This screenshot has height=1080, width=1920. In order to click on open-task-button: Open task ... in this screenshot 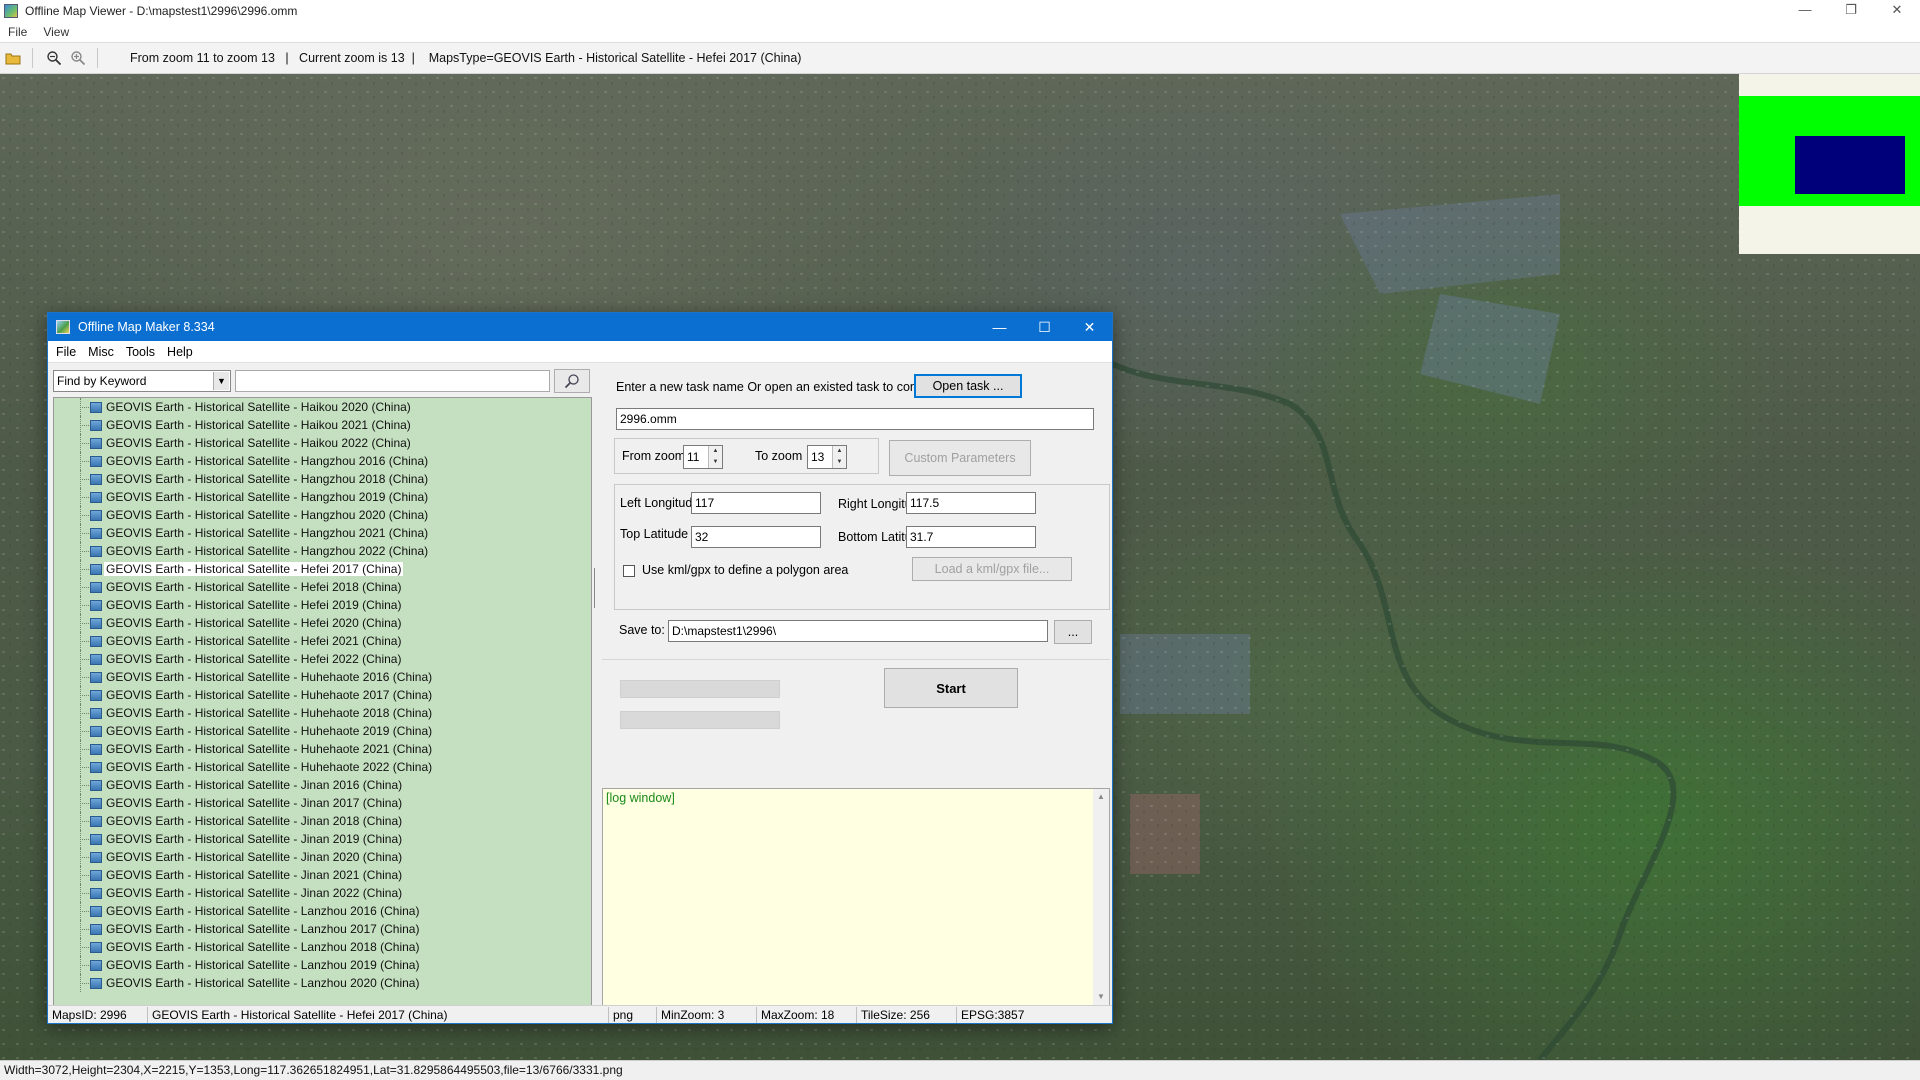, I will do `click(968, 386)`.